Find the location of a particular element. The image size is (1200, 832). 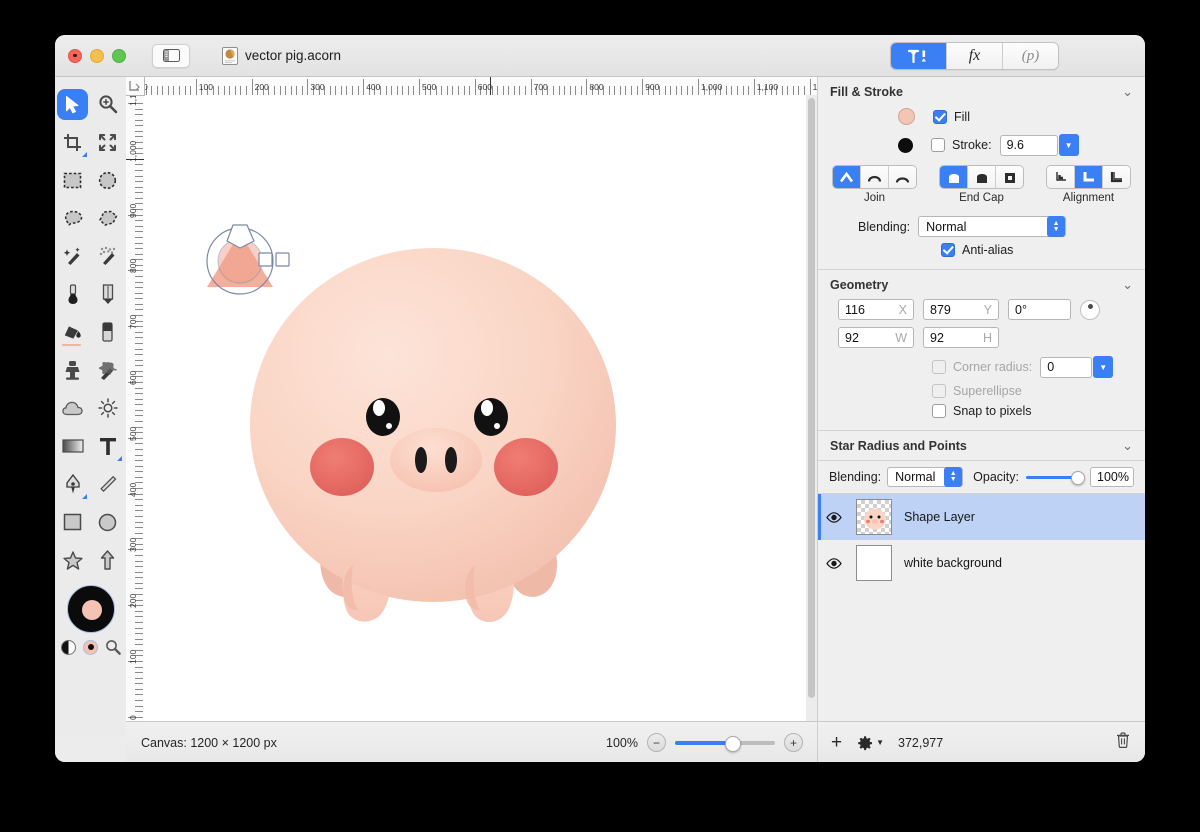

transform-tool is located at coordinates (107, 142).